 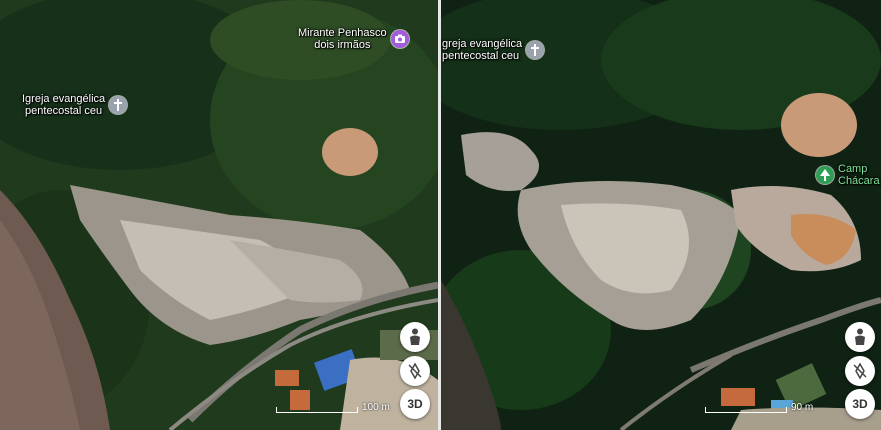 I want to click on scale-indicator: 100 m, so click(x=333, y=407).